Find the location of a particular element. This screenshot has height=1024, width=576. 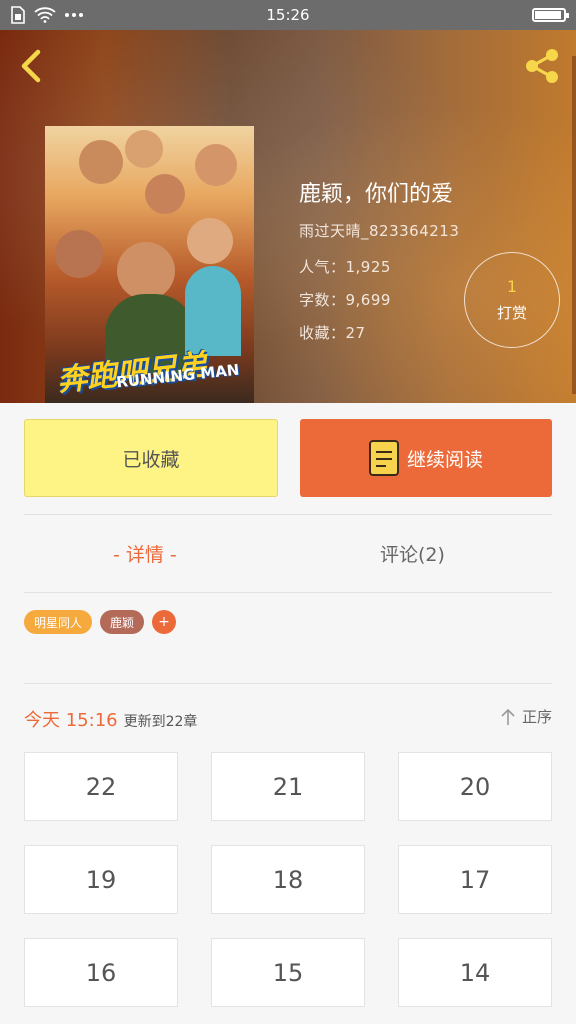

tab-details: - 详情 - is located at coordinates (145, 553).